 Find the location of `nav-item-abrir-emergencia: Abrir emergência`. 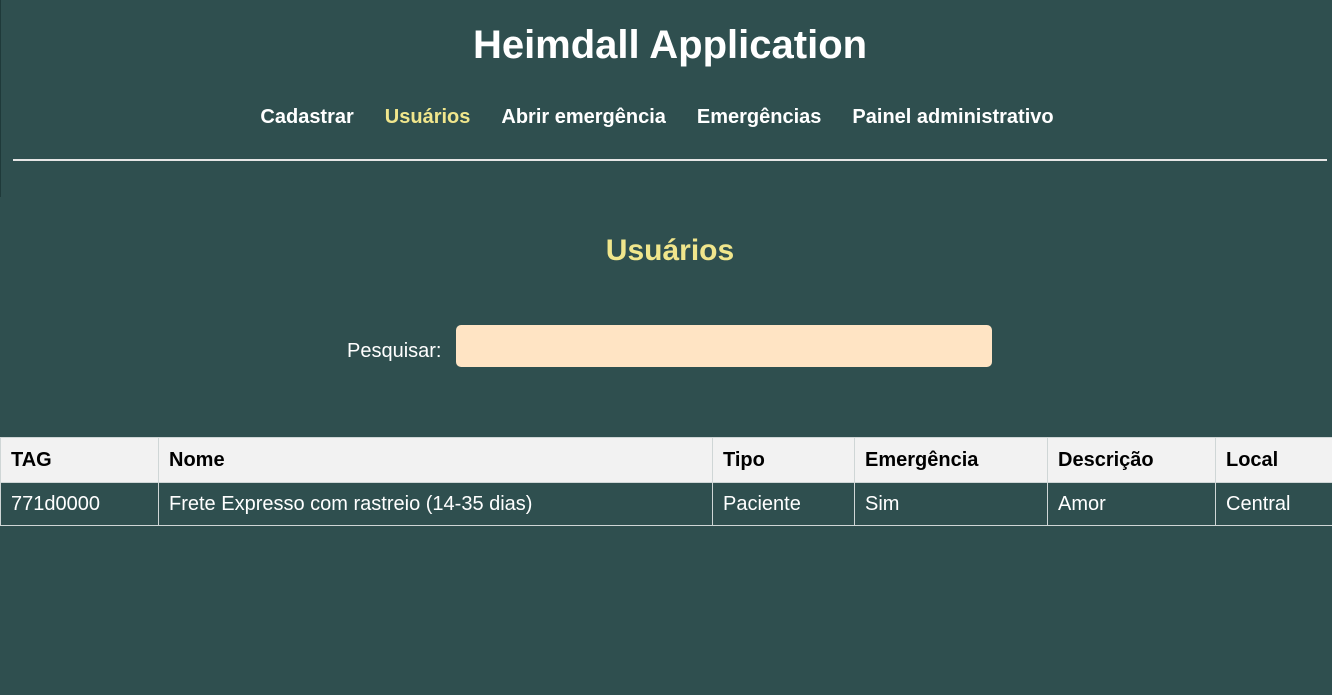

nav-item-abrir-emergencia: Abrir emergência is located at coordinates (583, 117).